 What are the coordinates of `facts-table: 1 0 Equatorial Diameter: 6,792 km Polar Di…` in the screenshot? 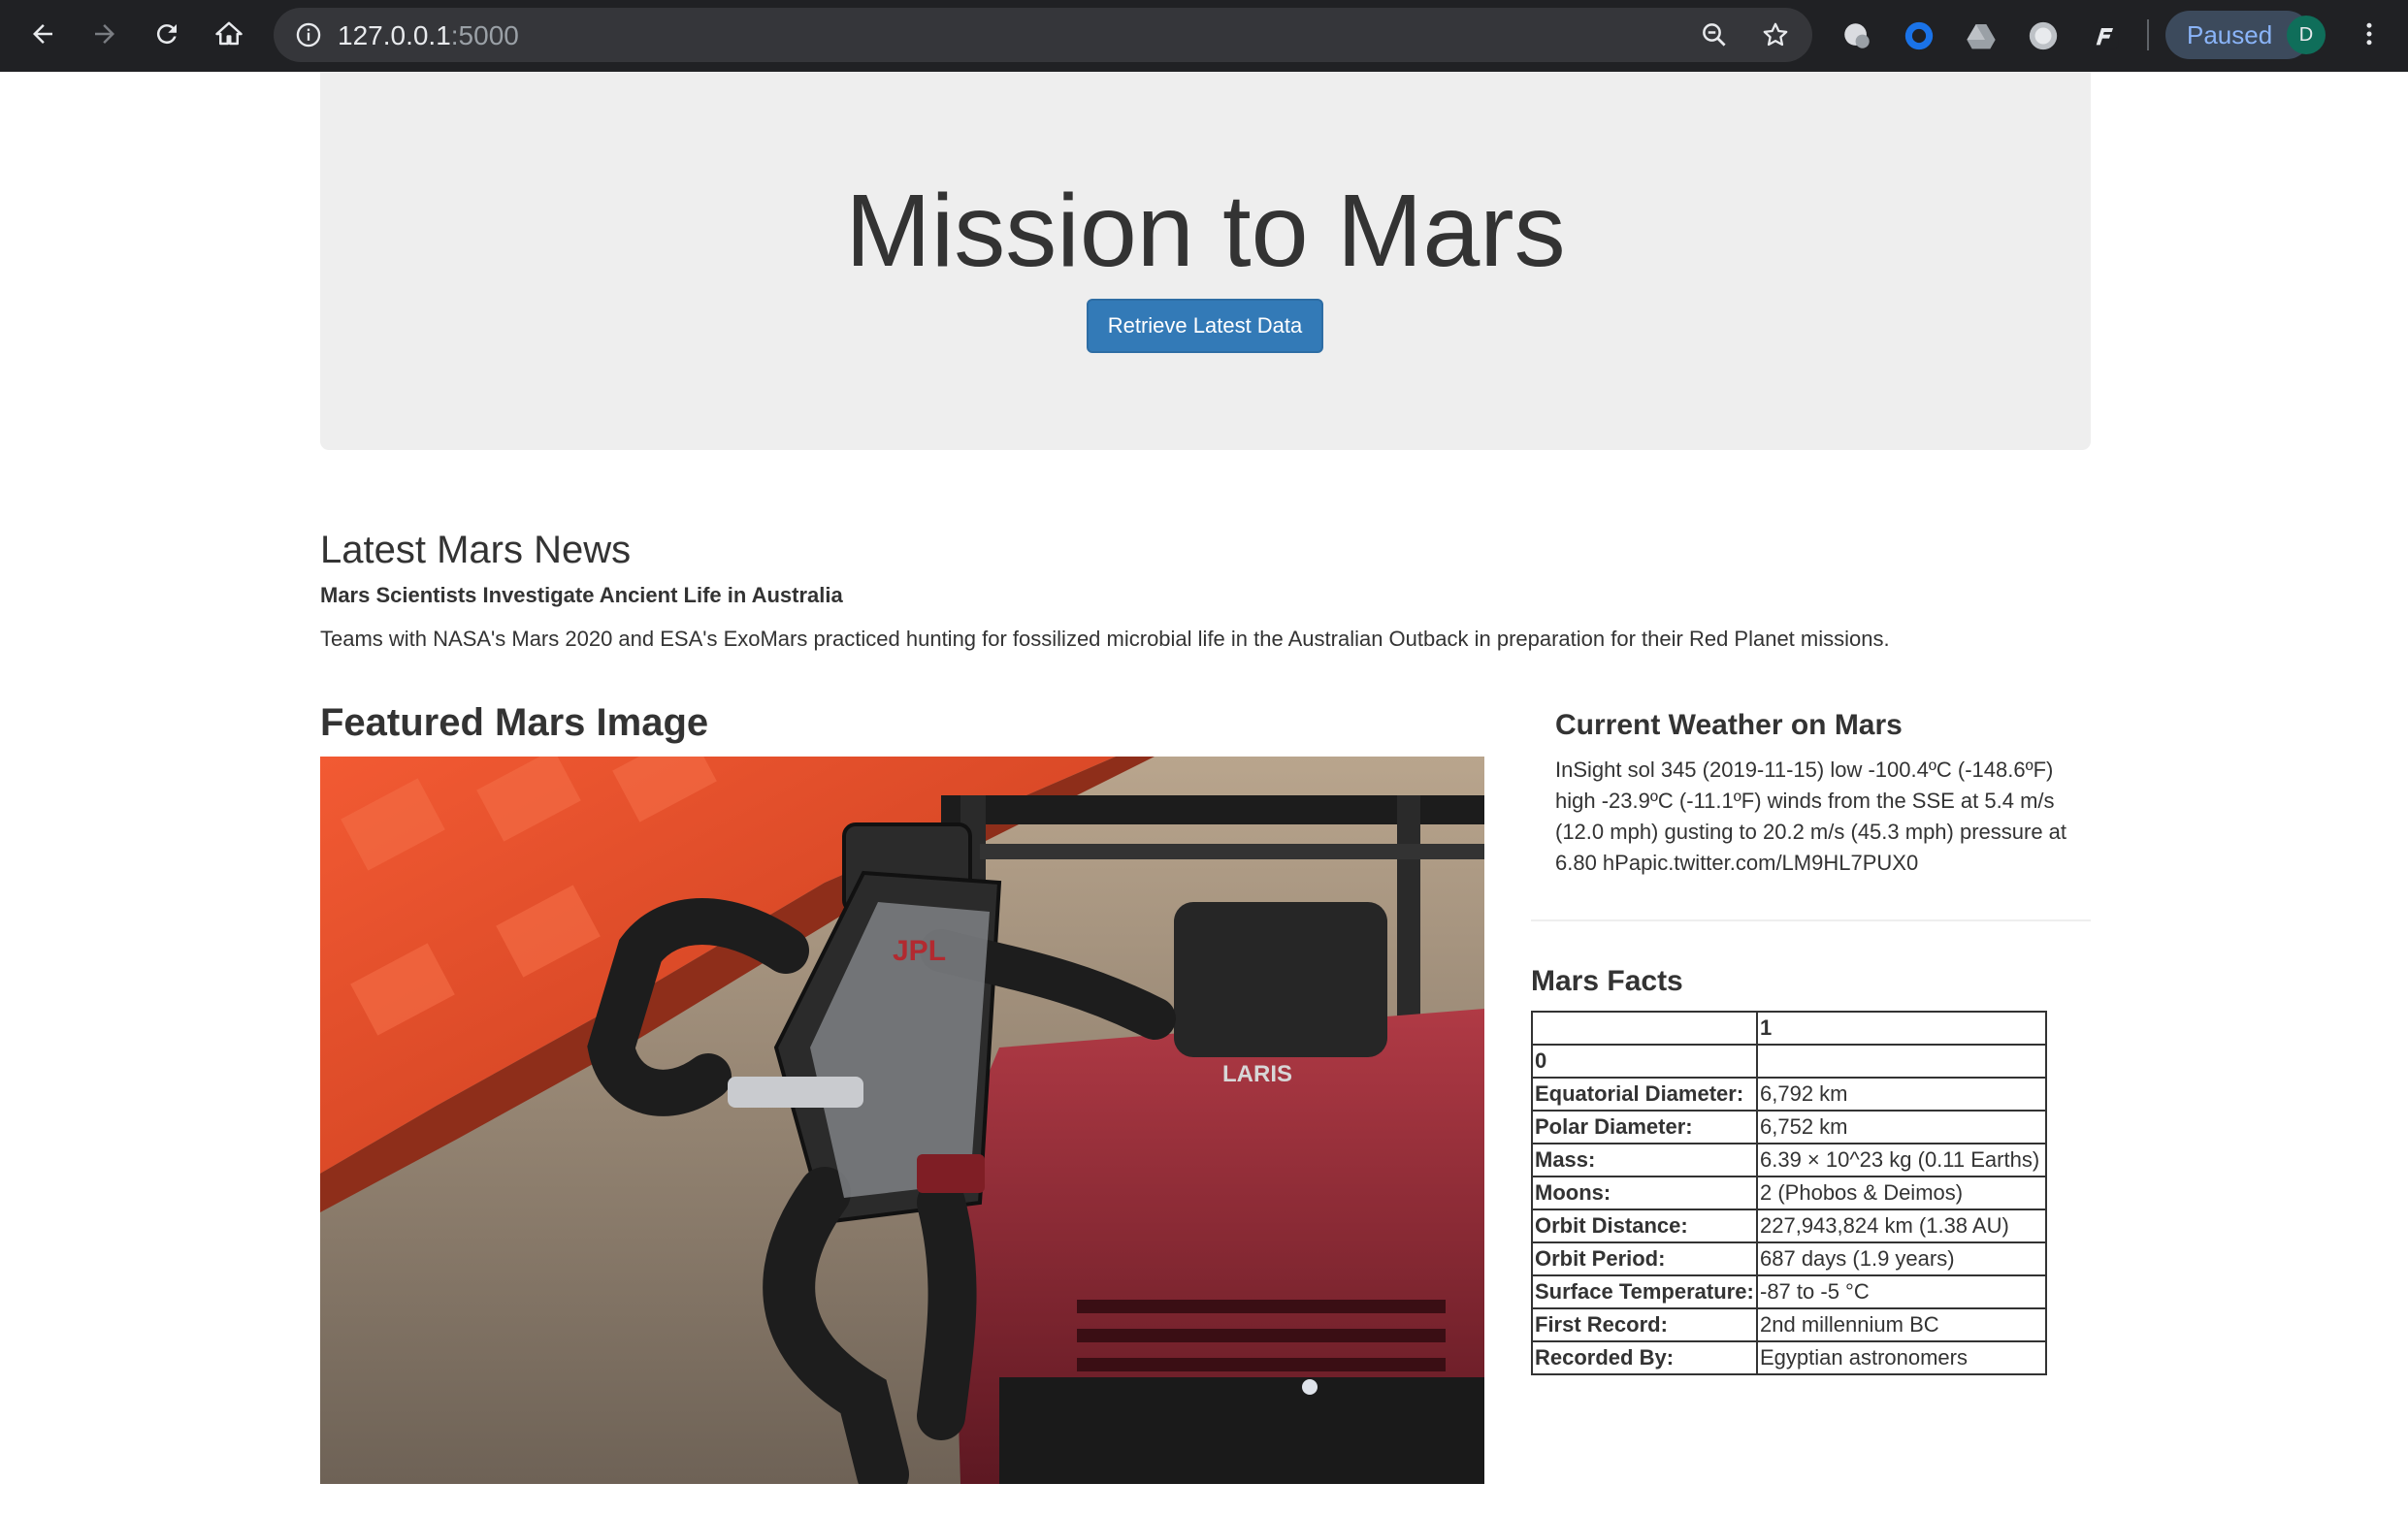 It's located at (1789, 1193).